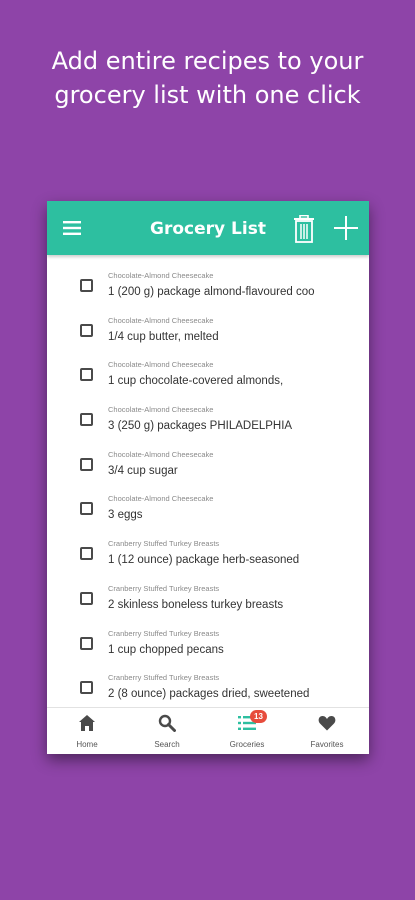 The height and width of the screenshot is (900, 415). What do you see at coordinates (327, 723) in the screenshot?
I see `heart-icon` at bounding box center [327, 723].